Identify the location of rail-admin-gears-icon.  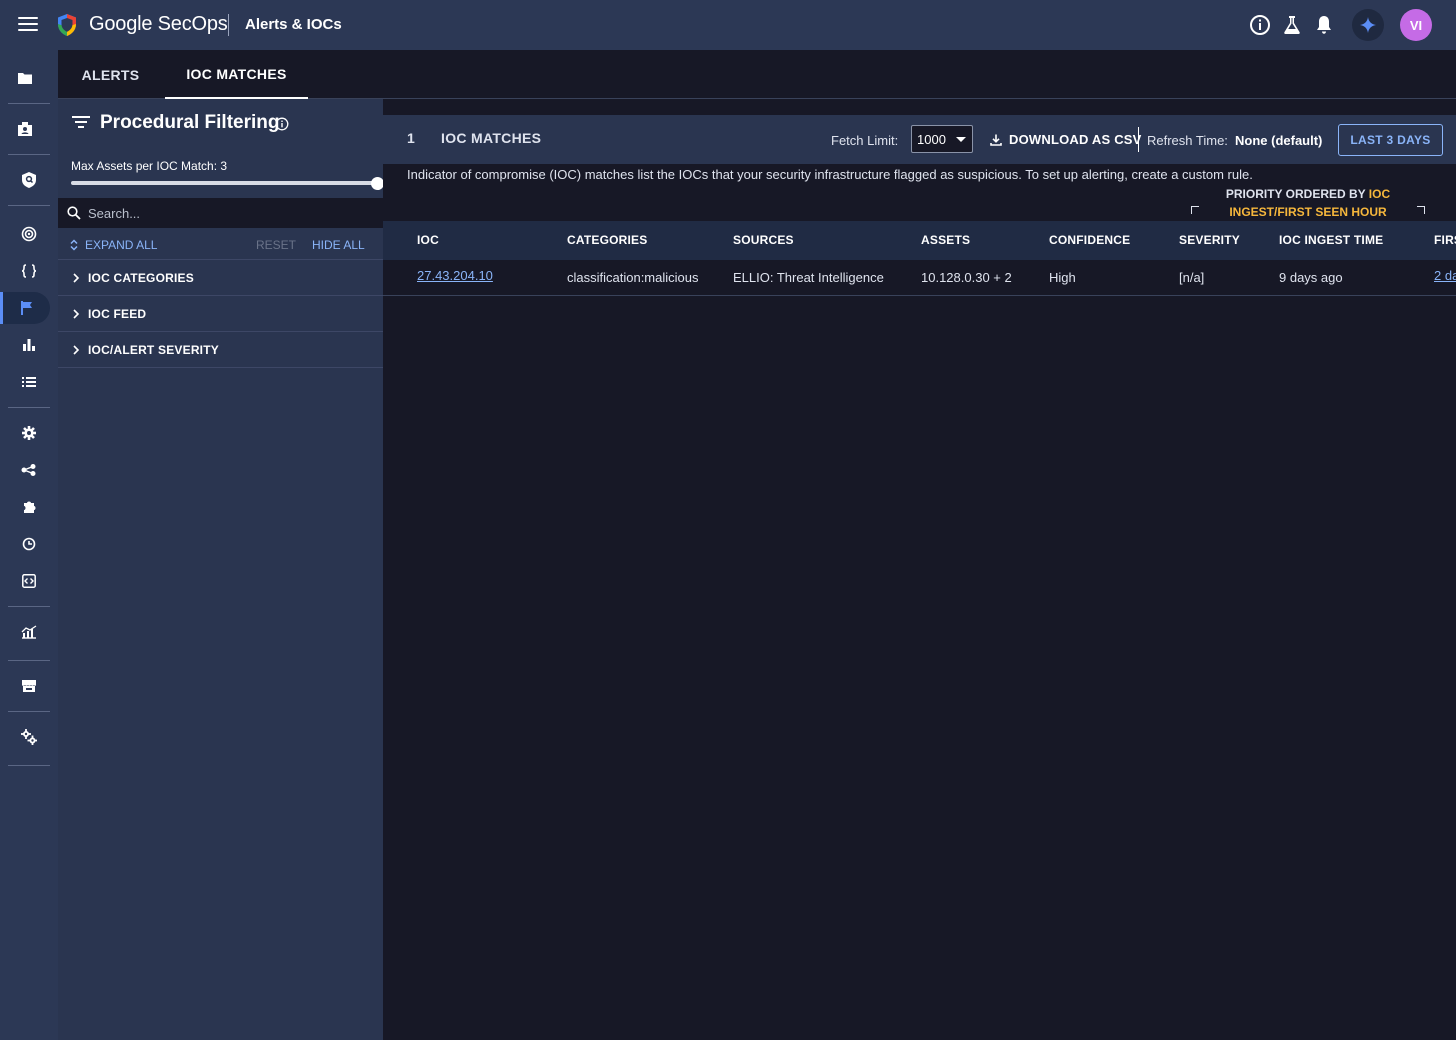
(29, 737).